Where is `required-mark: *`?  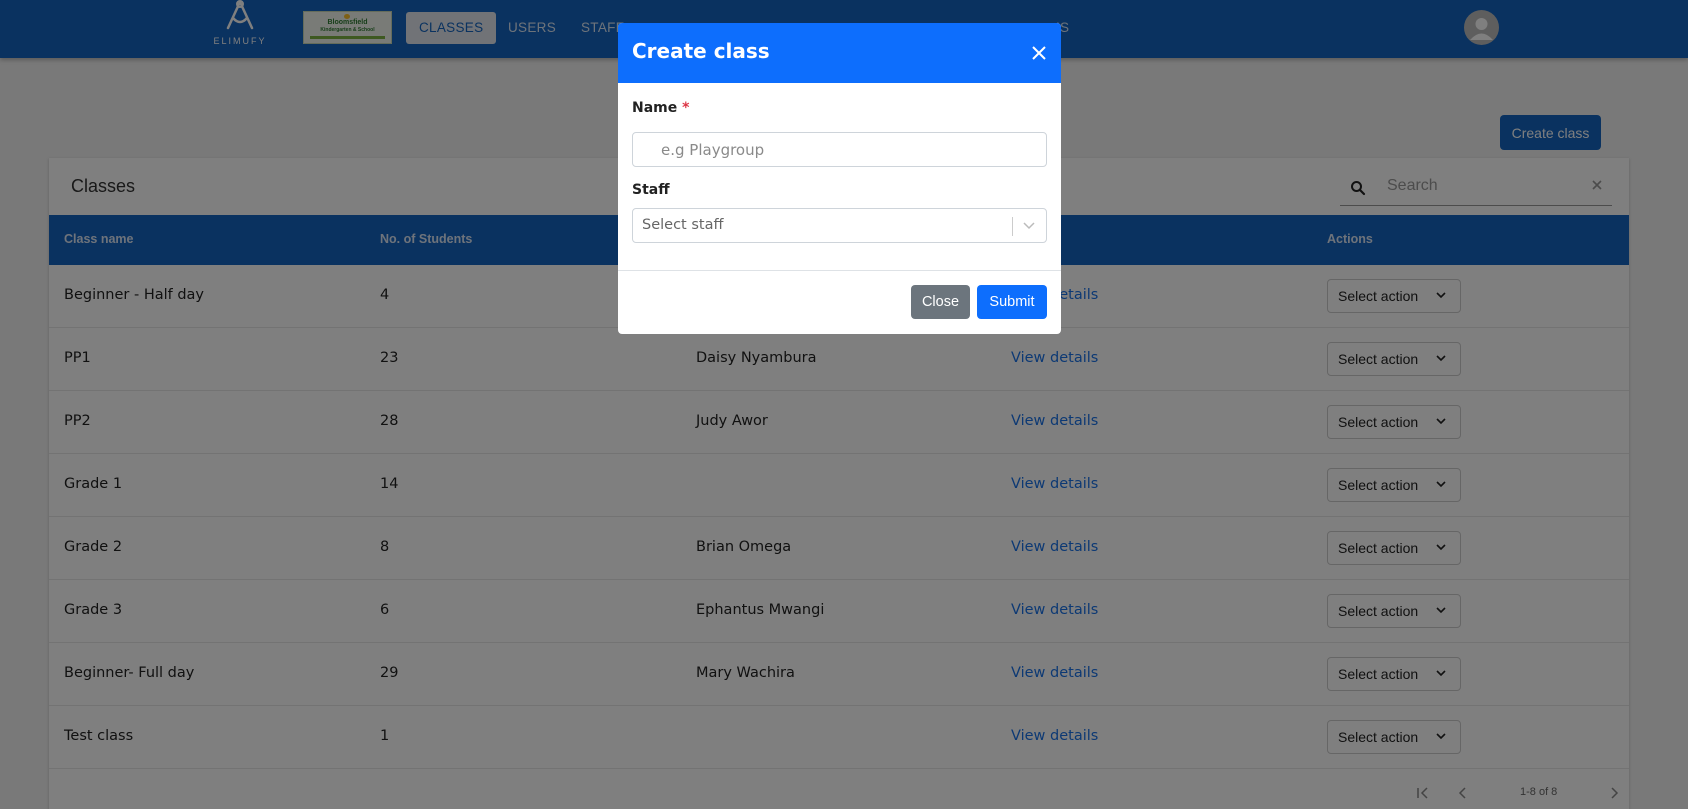 required-mark: * is located at coordinates (686, 108).